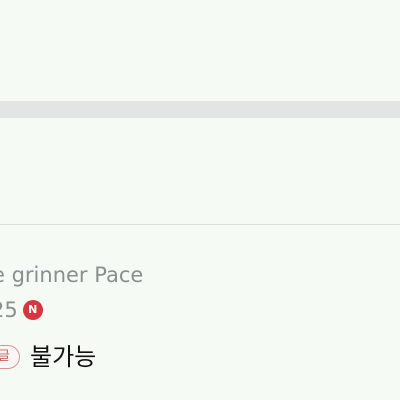 The image size is (400, 400). What do you see at coordinates (10, 357) in the screenshot?
I see `status-tag: 글` at bounding box center [10, 357].